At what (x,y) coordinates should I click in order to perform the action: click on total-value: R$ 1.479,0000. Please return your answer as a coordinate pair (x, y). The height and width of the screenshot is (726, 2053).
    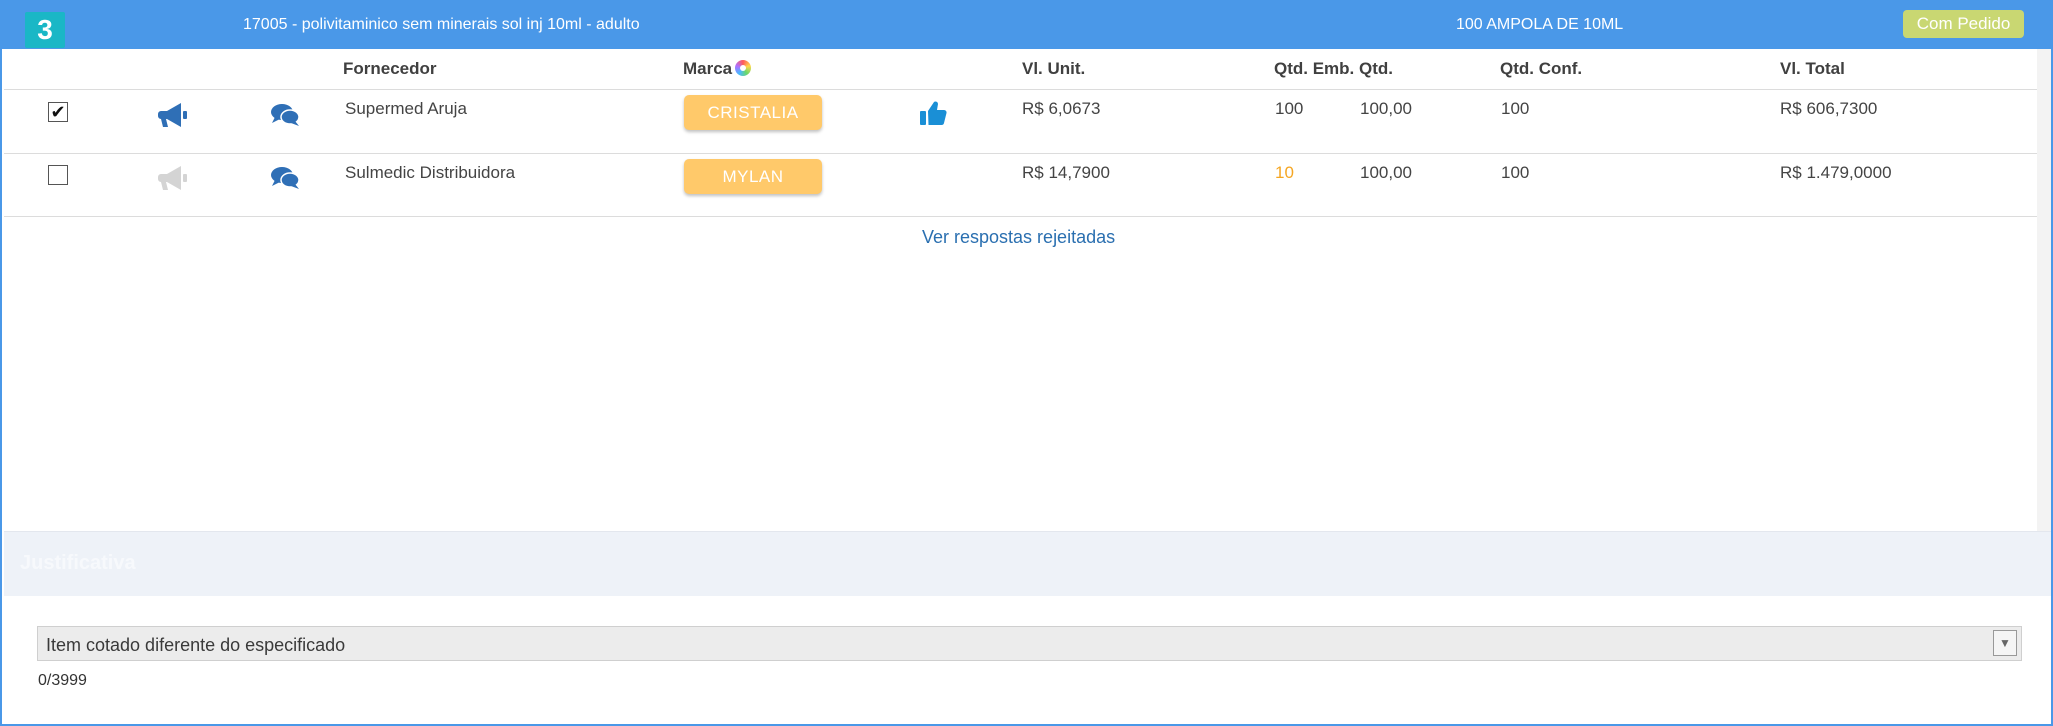
    Looking at the image, I should click on (1836, 172).